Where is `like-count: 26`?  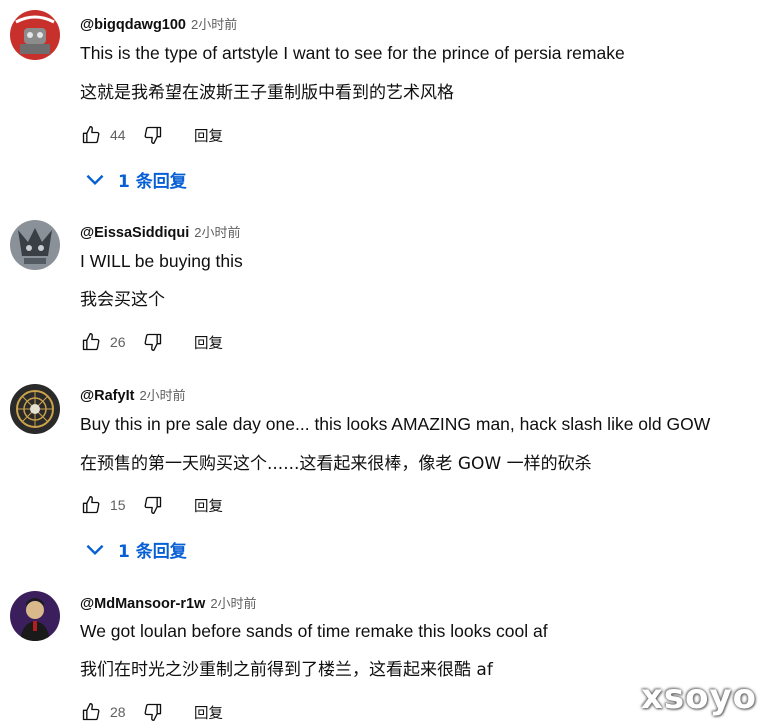 like-count: 26 is located at coordinates (118, 342).